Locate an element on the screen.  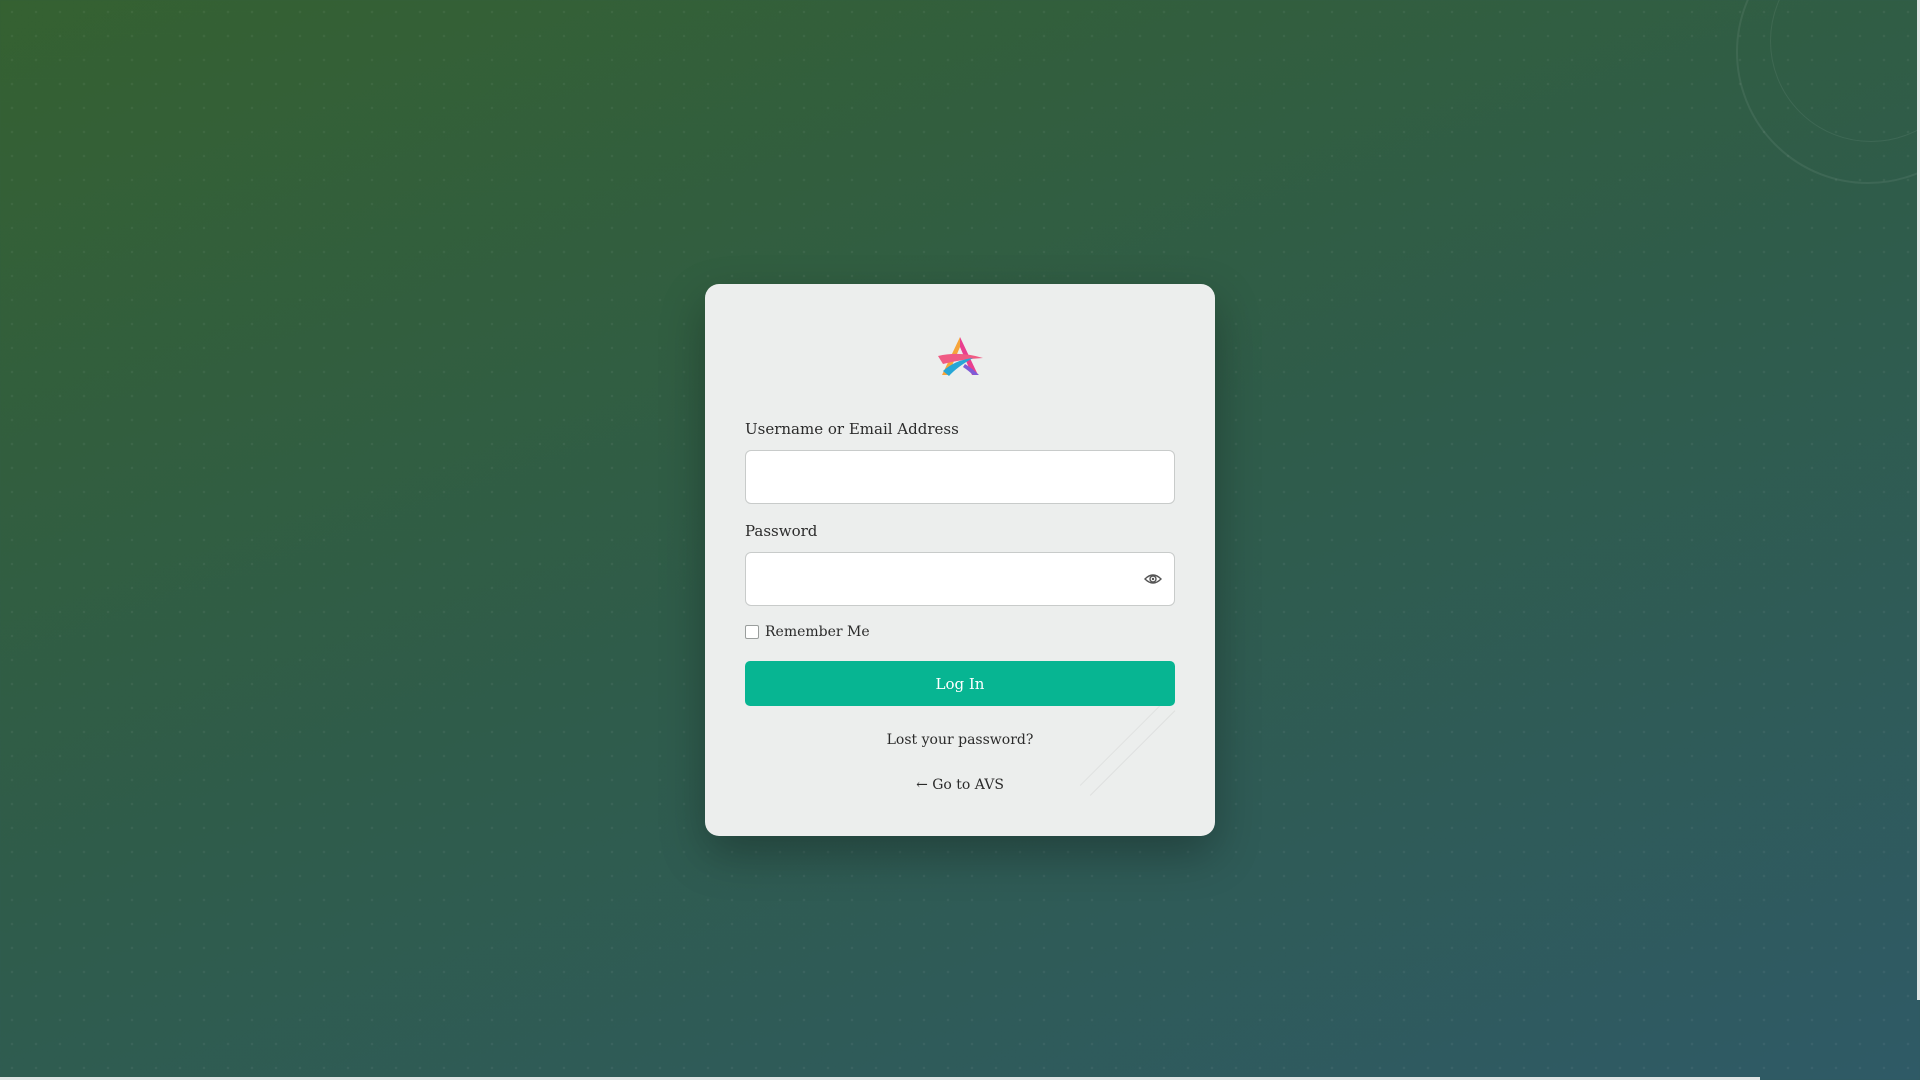
remember-me: Remember Me is located at coordinates (807, 632).